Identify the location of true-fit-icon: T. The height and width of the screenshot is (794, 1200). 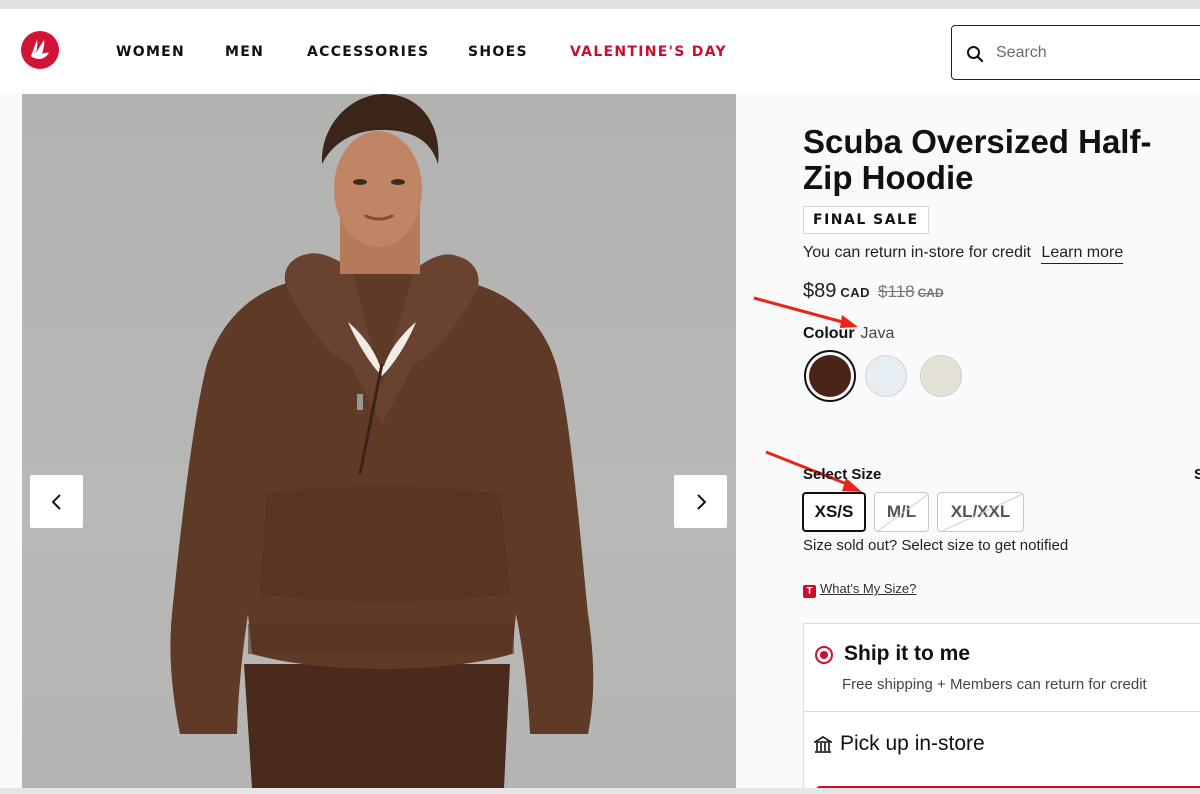
(809, 591).